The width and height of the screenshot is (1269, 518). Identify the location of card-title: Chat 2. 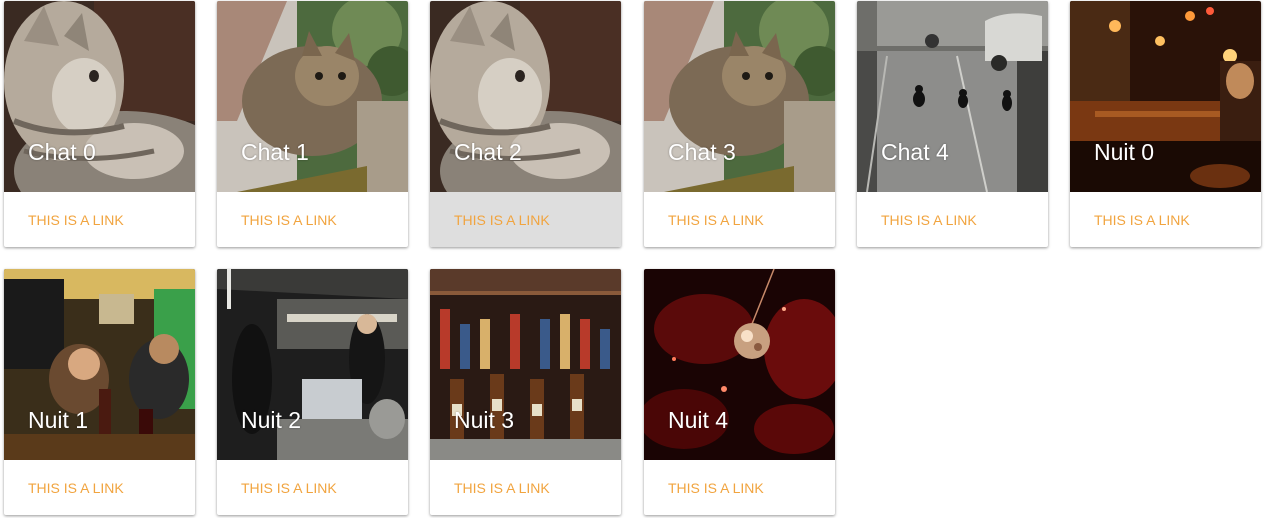
(488, 152).